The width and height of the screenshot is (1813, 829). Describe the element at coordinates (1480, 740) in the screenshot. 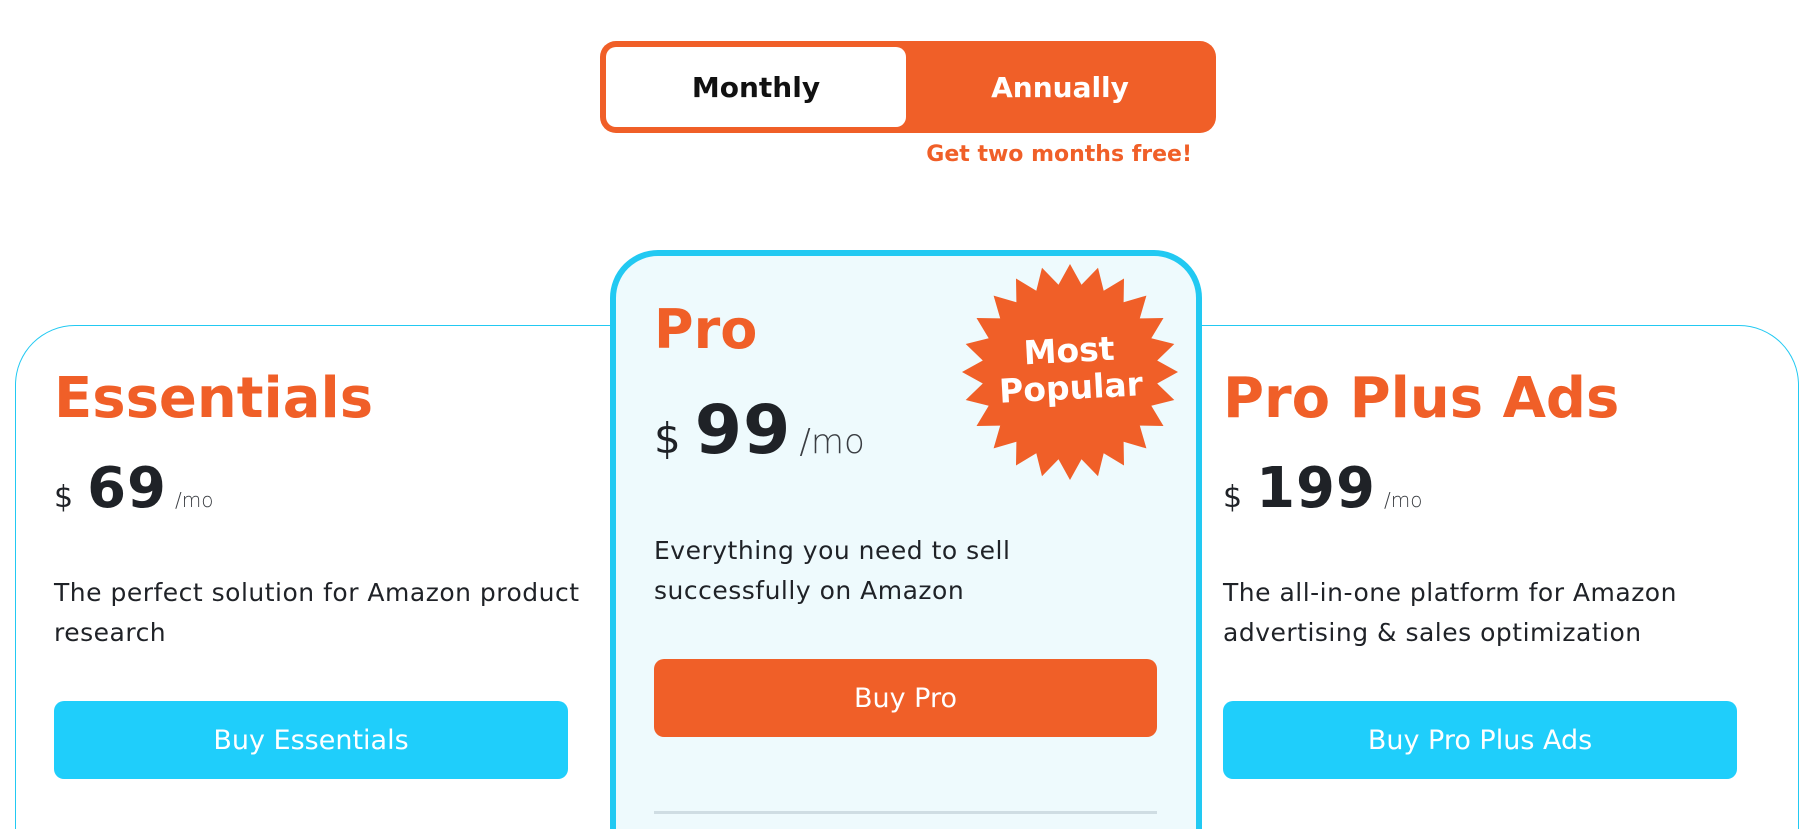

I see `buy-pro-plus-ads-button: Buy Pro Plus Ads` at that location.